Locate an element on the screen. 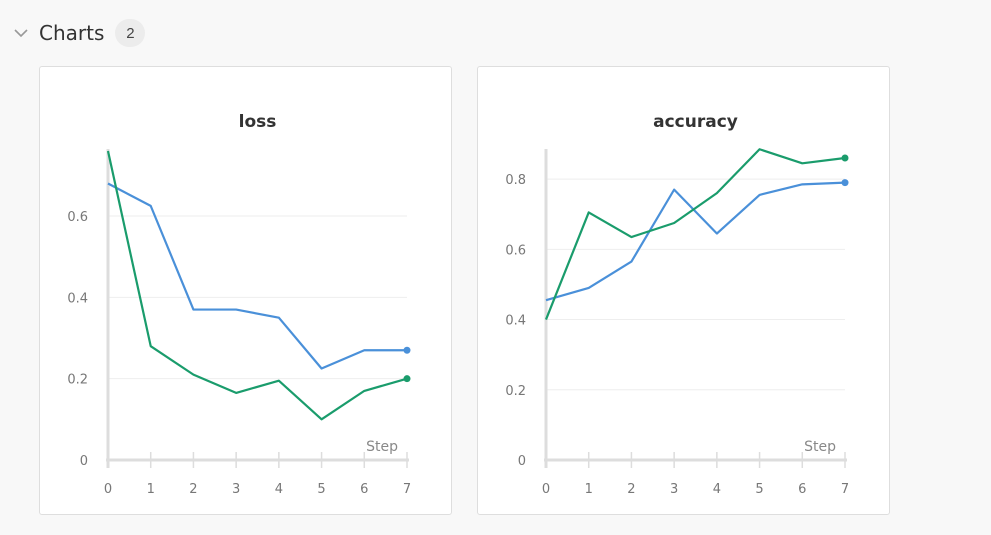  chart-title: loss is located at coordinates (258, 122).